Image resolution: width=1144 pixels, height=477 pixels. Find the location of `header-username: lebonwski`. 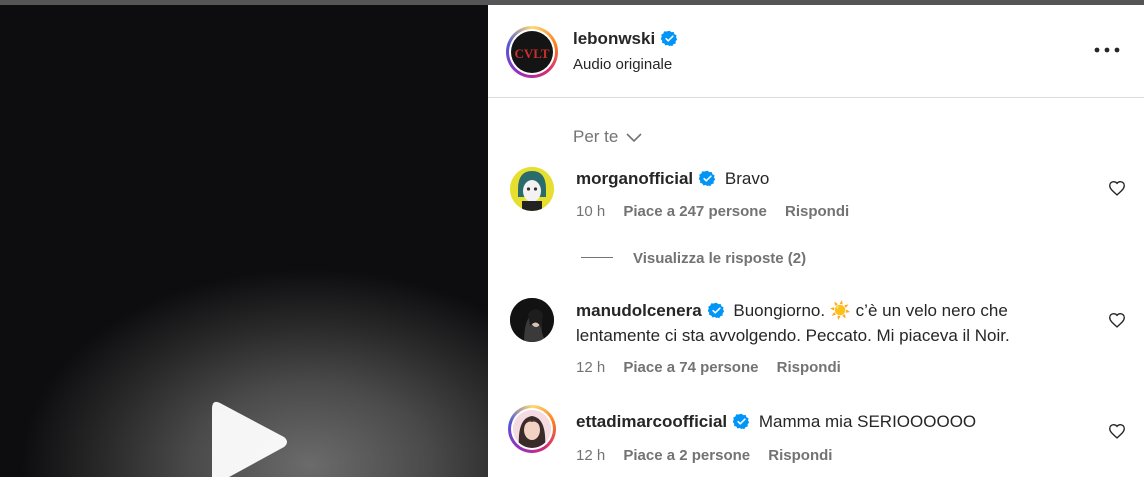

header-username: lebonwski is located at coordinates (614, 38).